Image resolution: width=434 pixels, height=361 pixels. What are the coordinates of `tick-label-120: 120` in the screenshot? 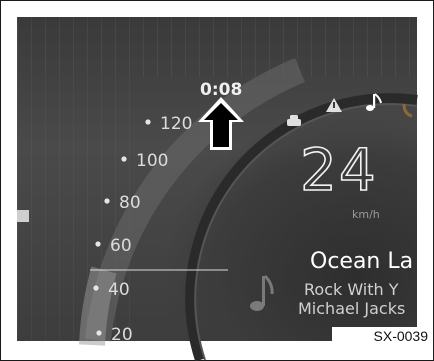 It's located at (176, 124).